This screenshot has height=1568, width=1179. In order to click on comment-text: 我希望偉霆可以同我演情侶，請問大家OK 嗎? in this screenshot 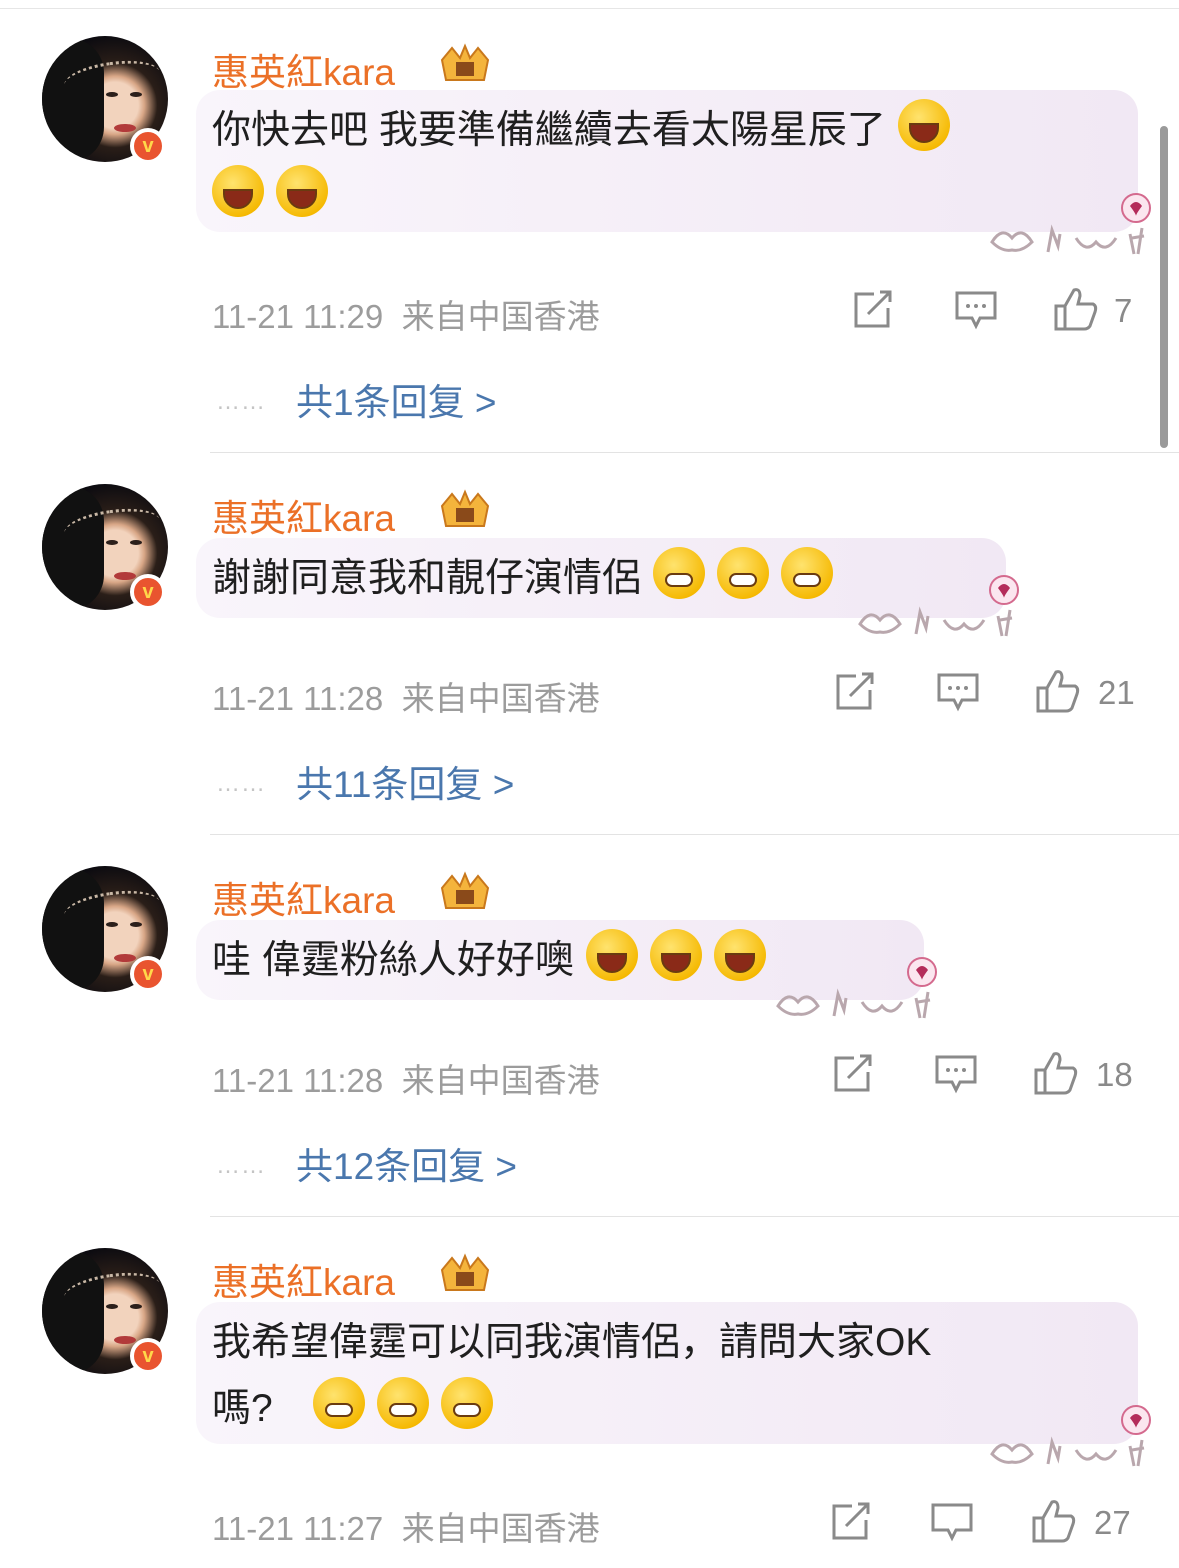, I will do `click(572, 1375)`.